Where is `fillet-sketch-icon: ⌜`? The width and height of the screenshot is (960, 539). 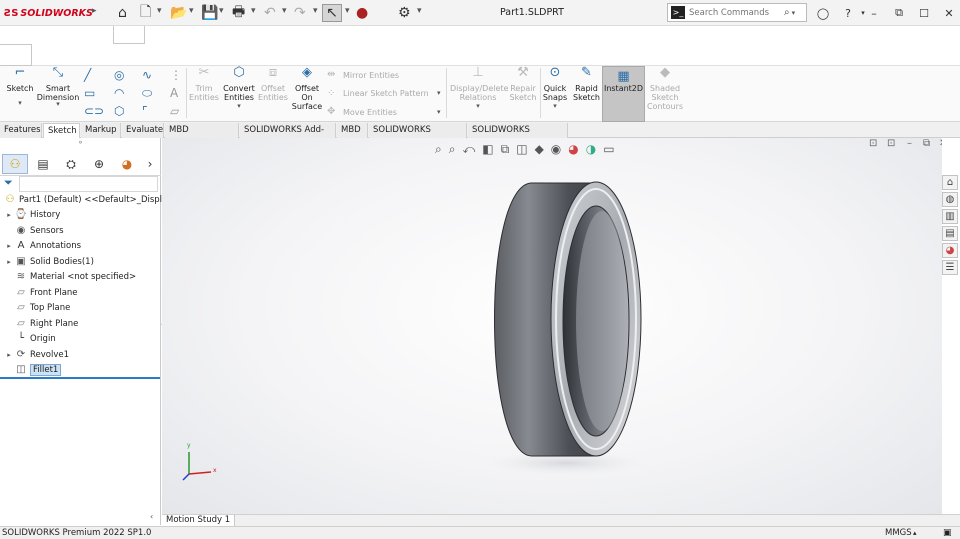 fillet-sketch-icon: ⌜ is located at coordinates (145, 111).